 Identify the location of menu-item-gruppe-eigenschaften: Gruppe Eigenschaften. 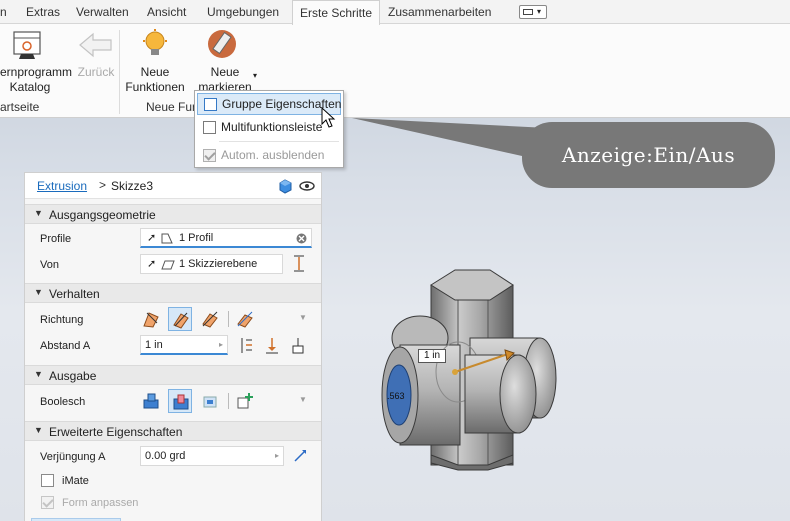
(269, 104).